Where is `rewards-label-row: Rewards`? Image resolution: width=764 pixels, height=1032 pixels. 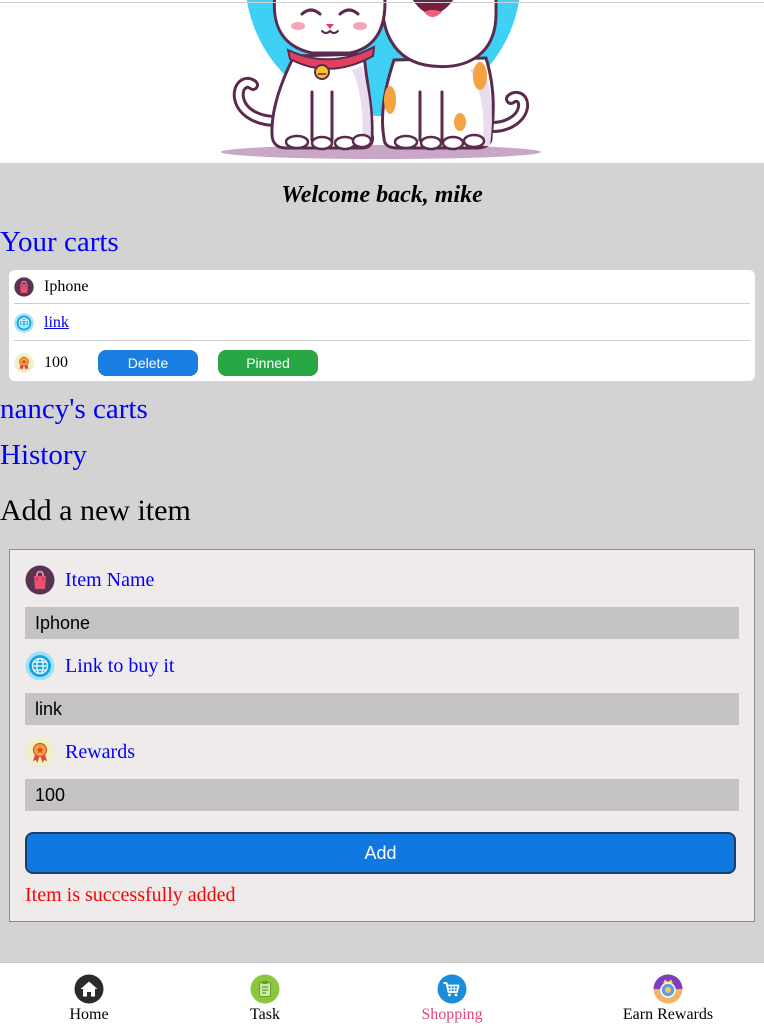 rewards-label-row: Rewards is located at coordinates (80, 752).